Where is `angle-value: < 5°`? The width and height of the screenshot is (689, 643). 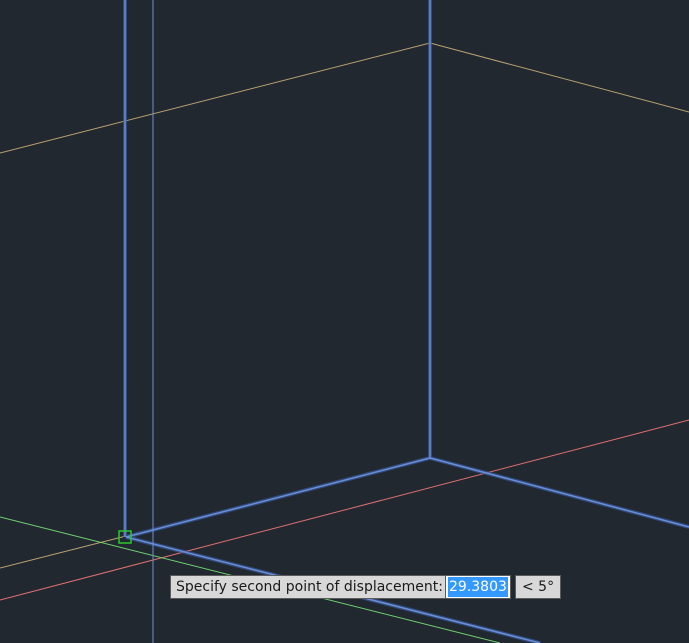
angle-value: < 5° is located at coordinates (538, 587).